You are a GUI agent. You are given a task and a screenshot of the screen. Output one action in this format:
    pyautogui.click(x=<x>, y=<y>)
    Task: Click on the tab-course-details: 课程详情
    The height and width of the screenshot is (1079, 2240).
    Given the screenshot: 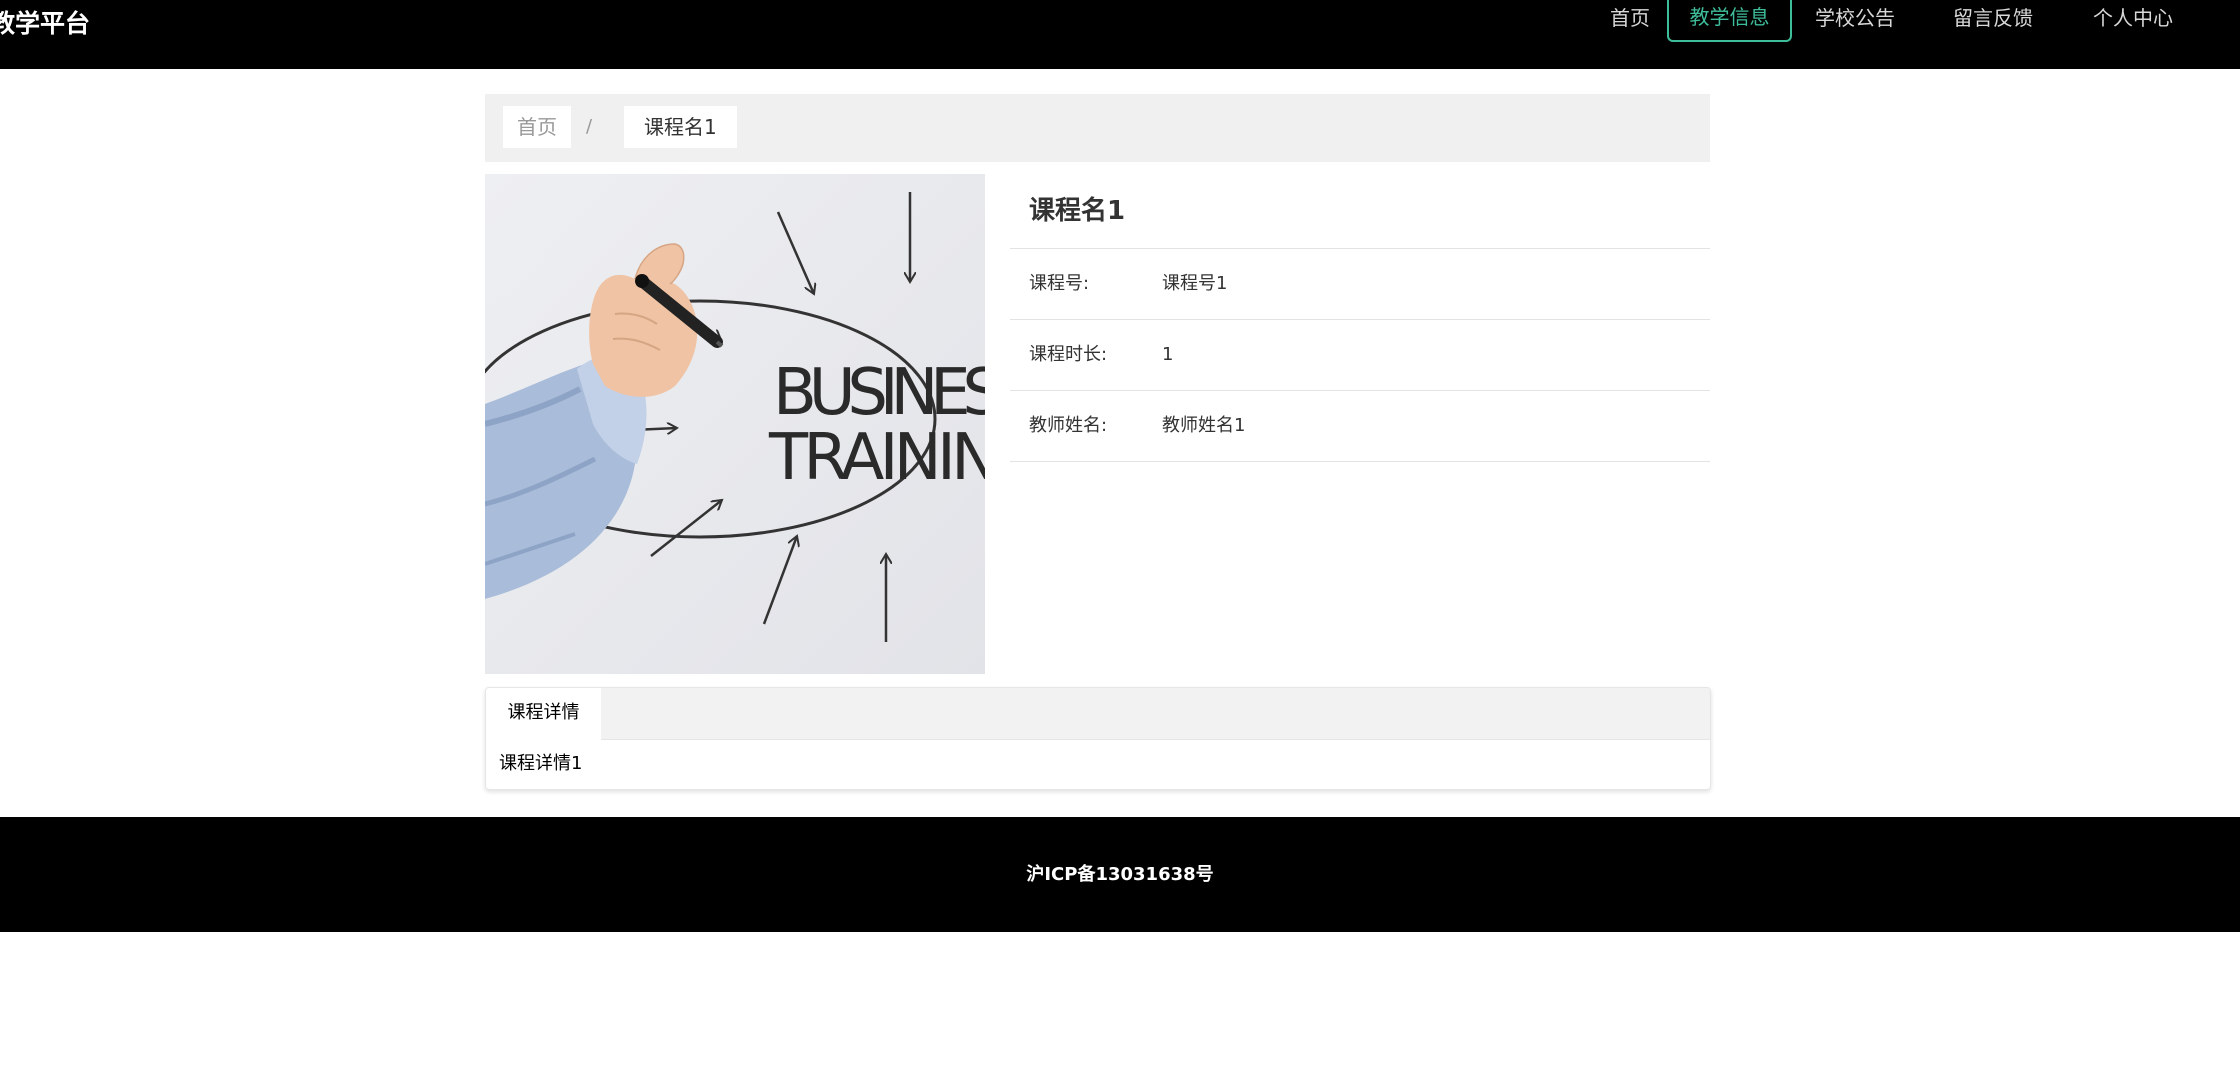 What is the action you would take?
    pyautogui.click(x=543, y=714)
    